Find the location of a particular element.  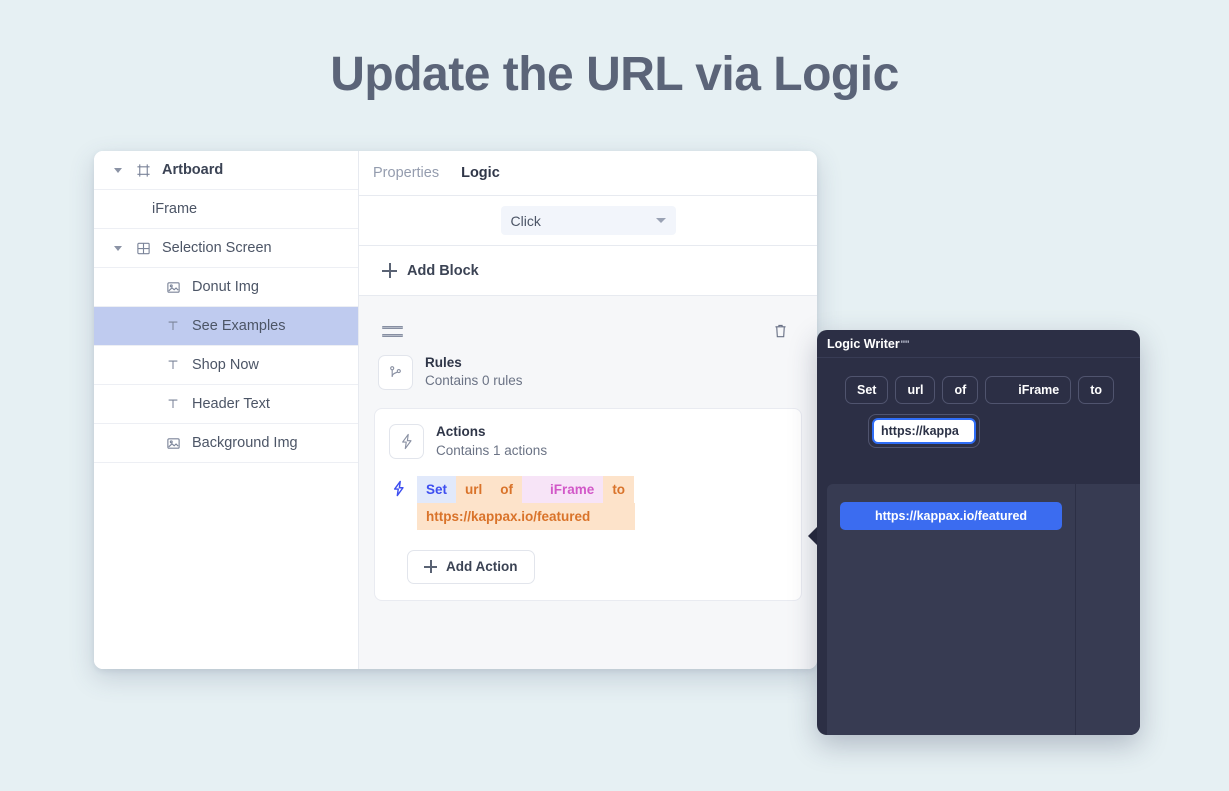

sidebar-item-label: Shop Now is located at coordinates (225, 365).